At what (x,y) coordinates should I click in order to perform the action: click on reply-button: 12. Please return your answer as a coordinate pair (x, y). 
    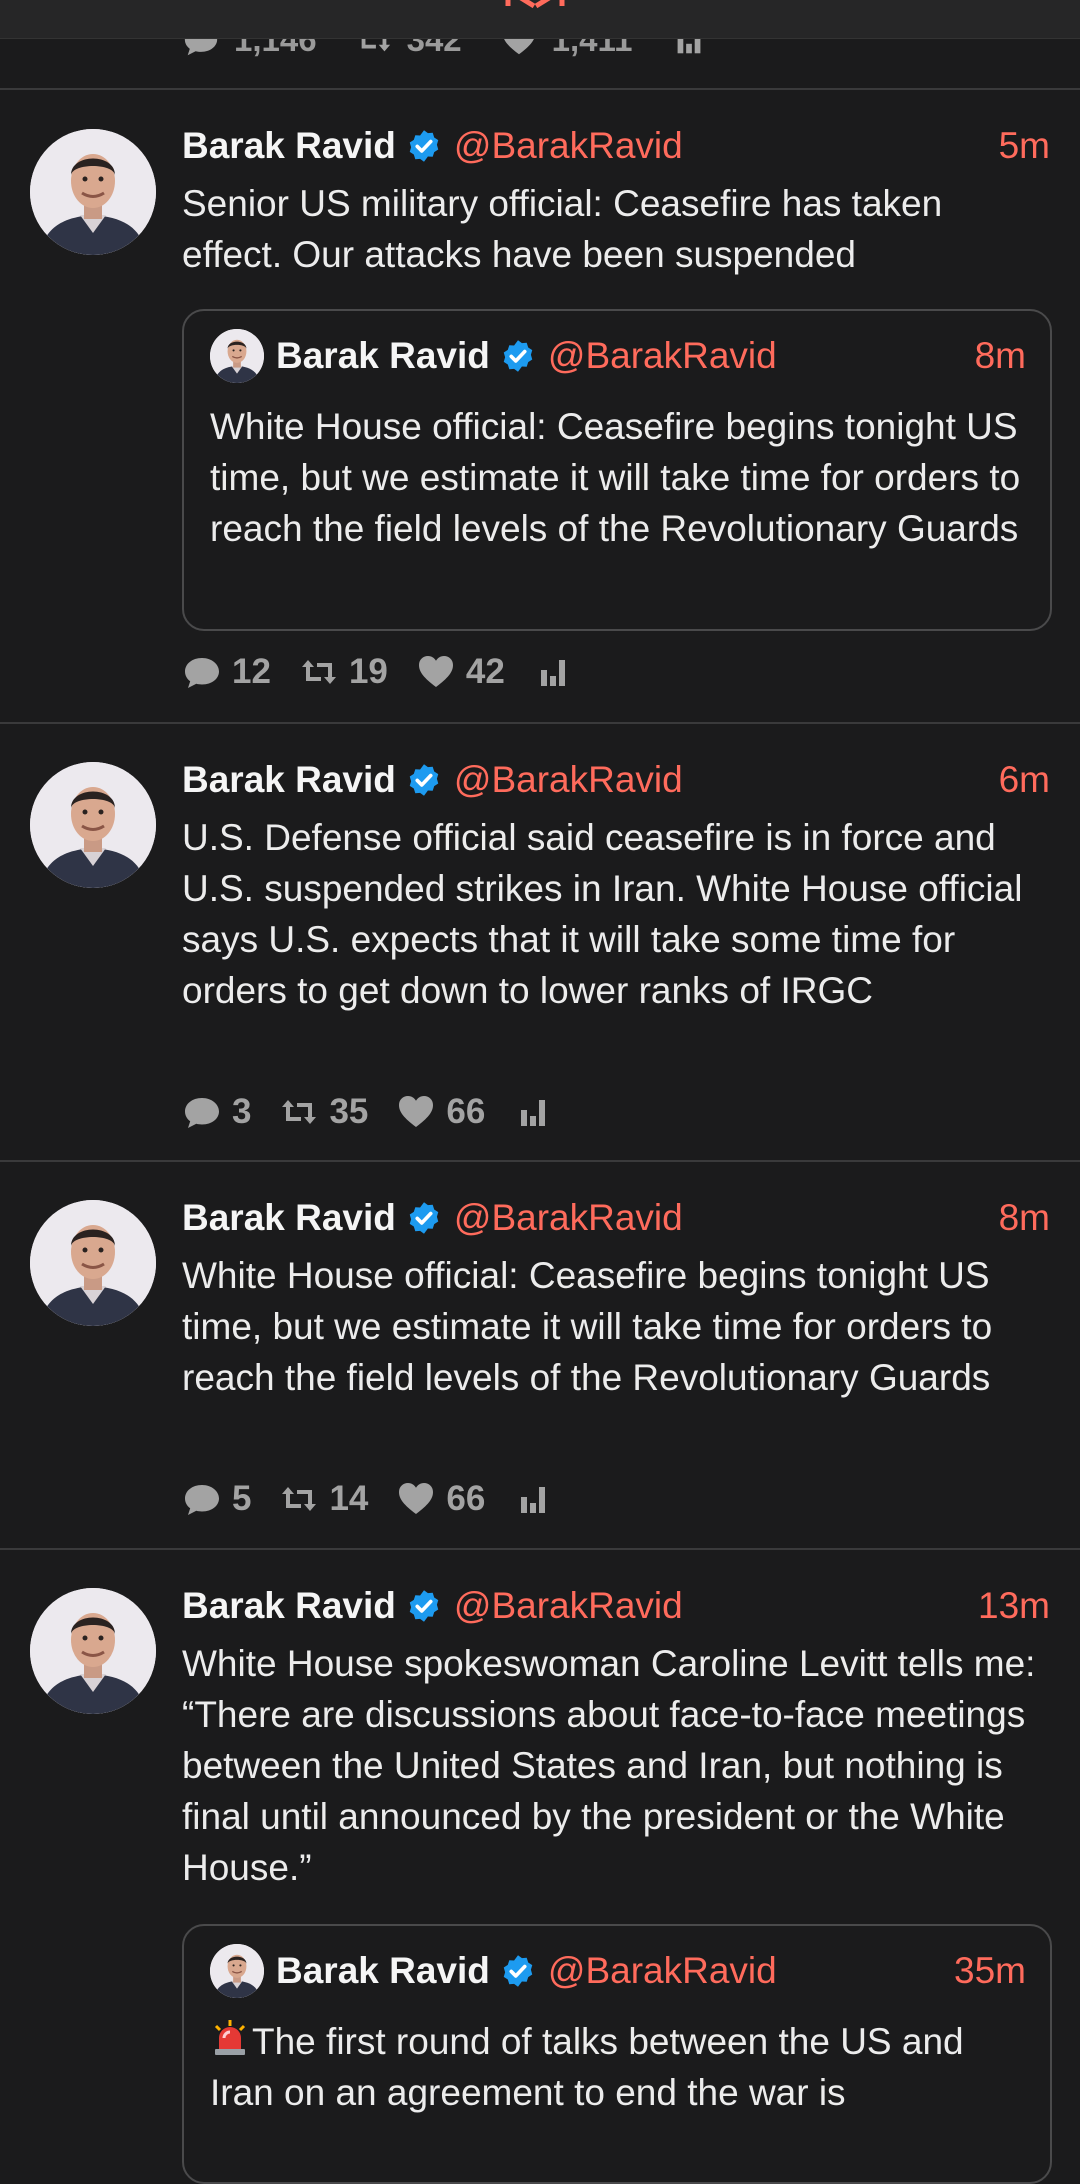
    Looking at the image, I should click on (226, 672).